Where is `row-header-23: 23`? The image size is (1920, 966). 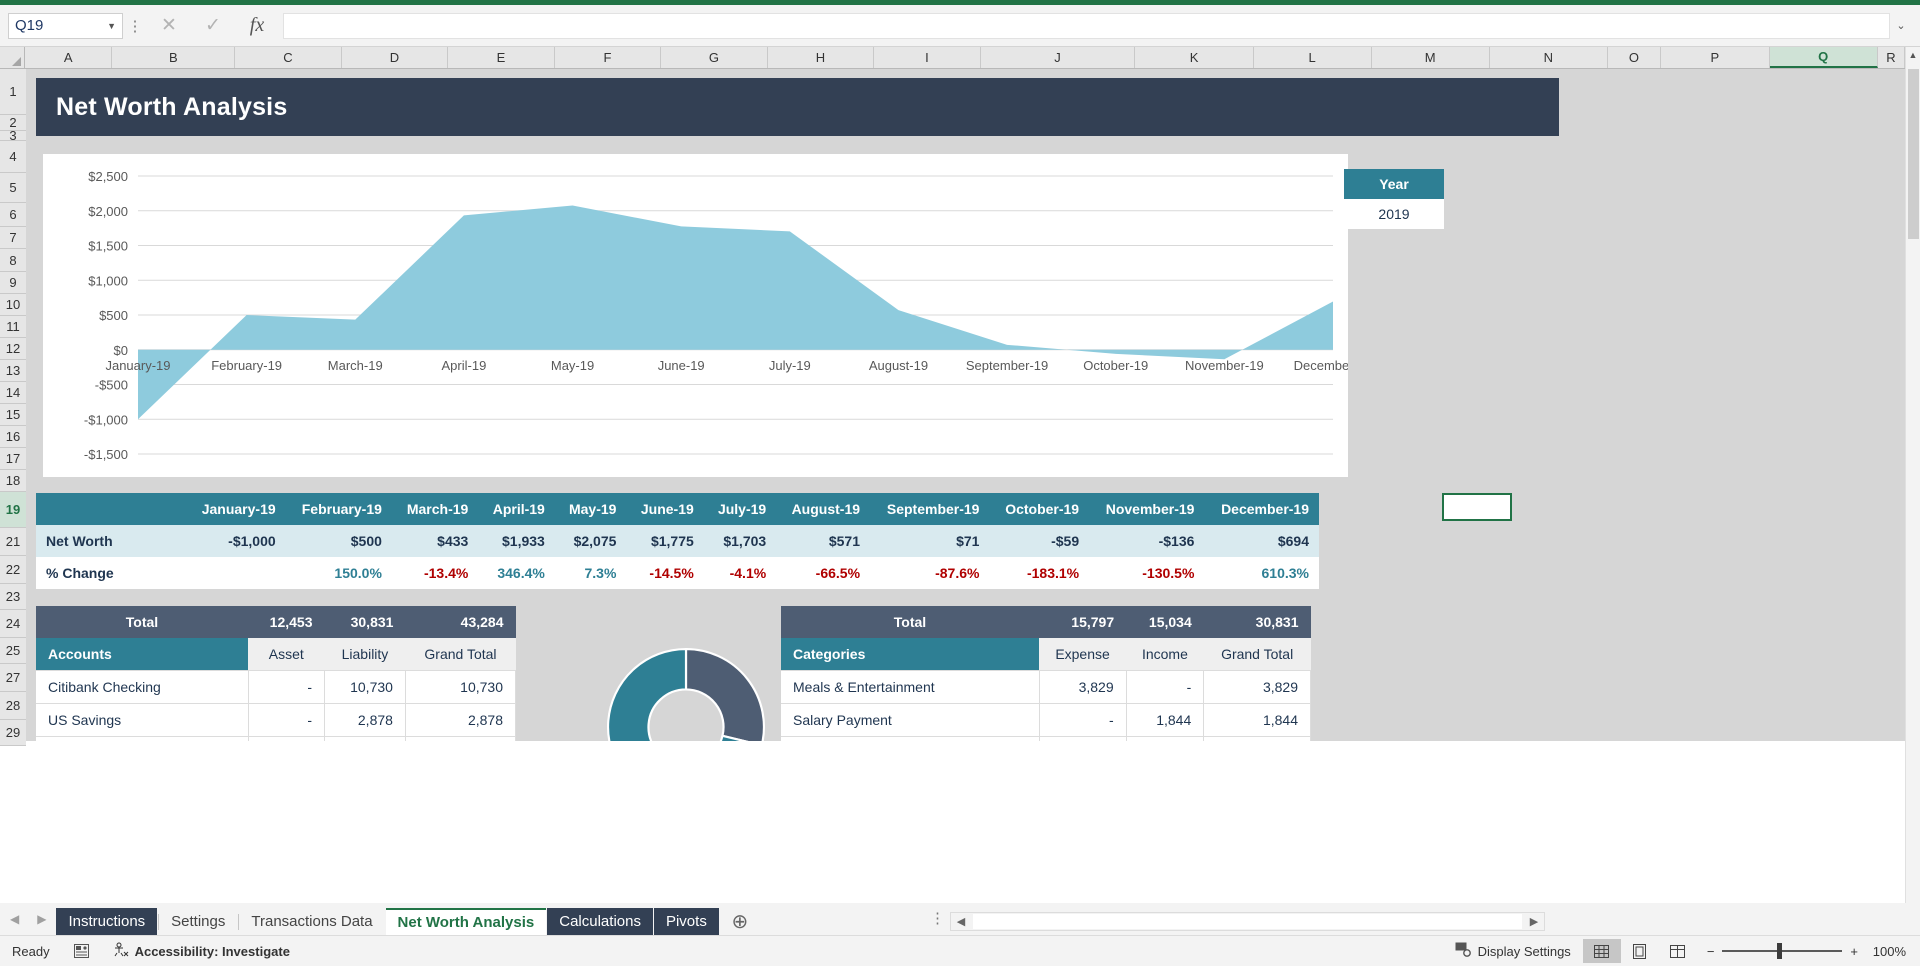
row-header-23: 23 is located at coordinates (13, 597).